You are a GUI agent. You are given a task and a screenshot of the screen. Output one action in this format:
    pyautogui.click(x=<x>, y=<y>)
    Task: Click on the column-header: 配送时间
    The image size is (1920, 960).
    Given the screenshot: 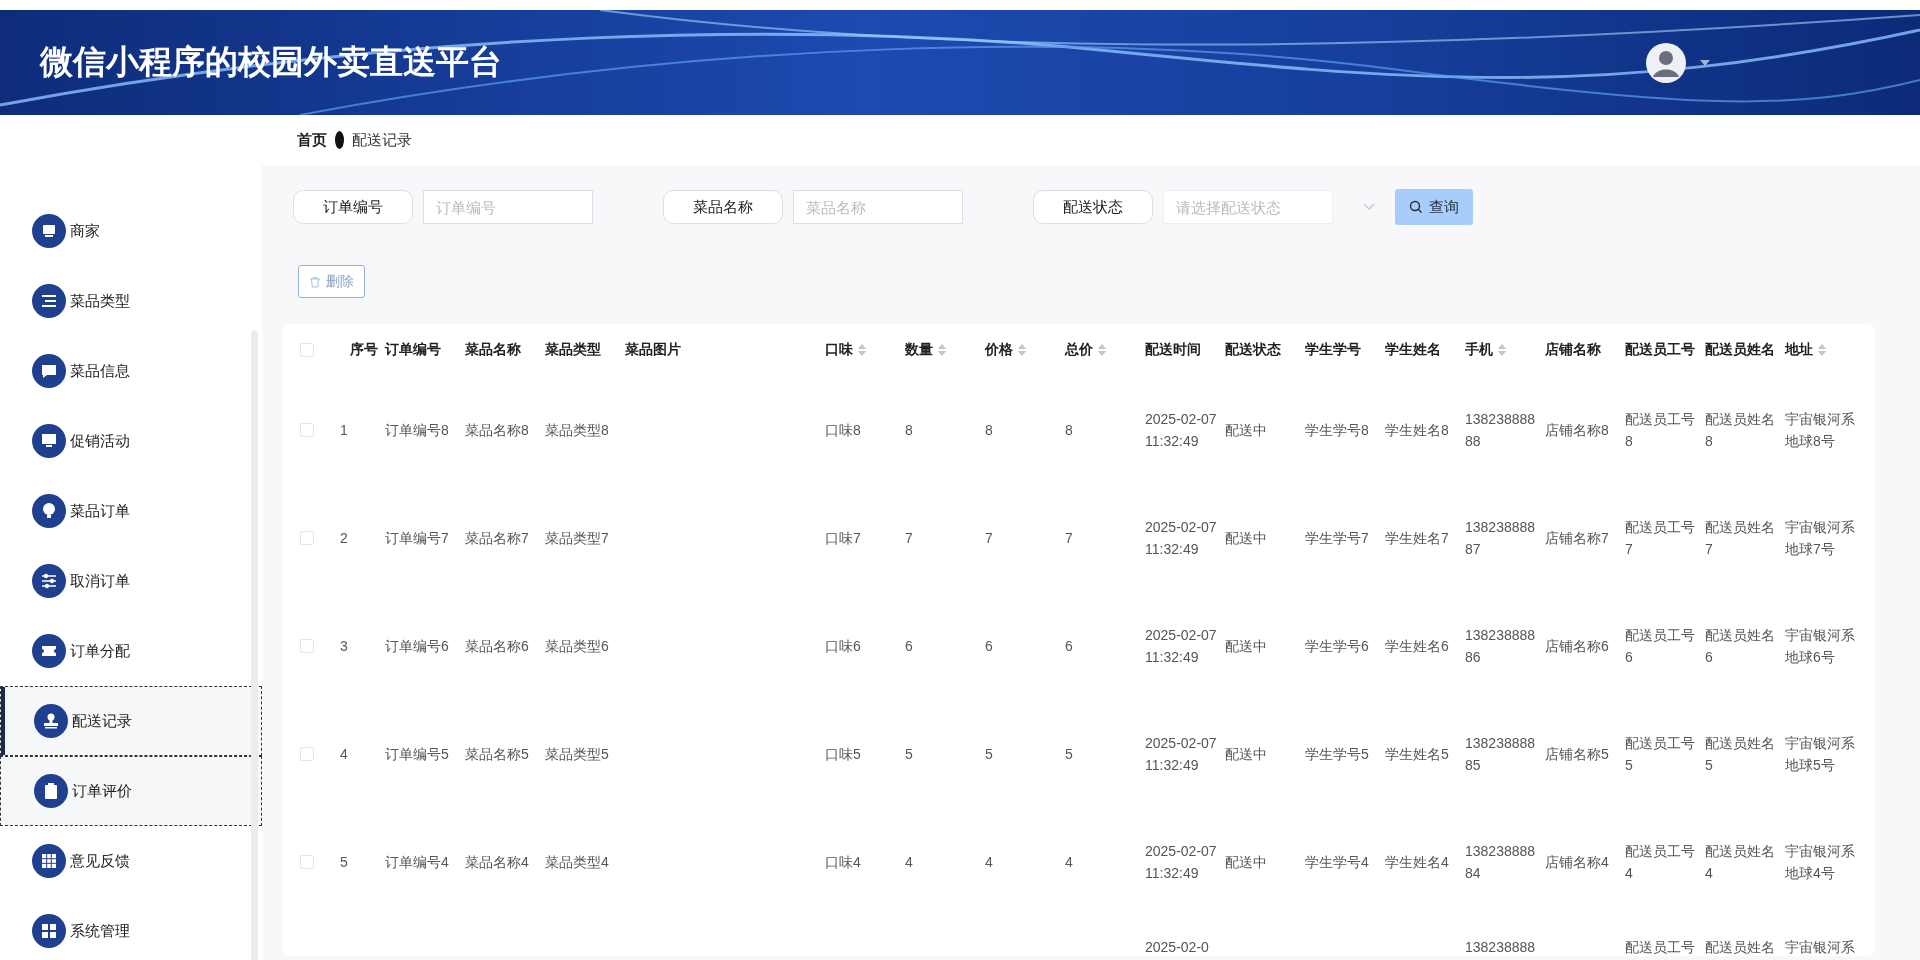 What is the action you would take?
    pyautogui.click(x=1173, y=350)
    